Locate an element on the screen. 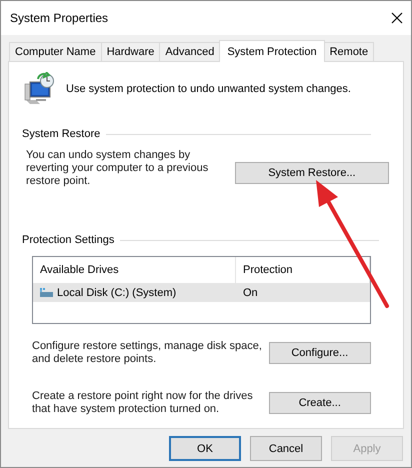 The width and height of the screenshot is (412, 468). dialog-button: Cancel is located at coordinates (286, 448).